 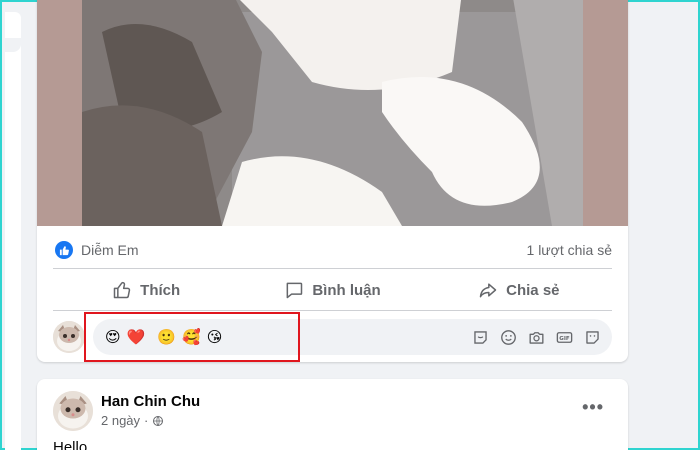 What do you see at coordinates (592, 337) in the screenshot?
I see `sticker-icon` at bounding box center [592, 337].